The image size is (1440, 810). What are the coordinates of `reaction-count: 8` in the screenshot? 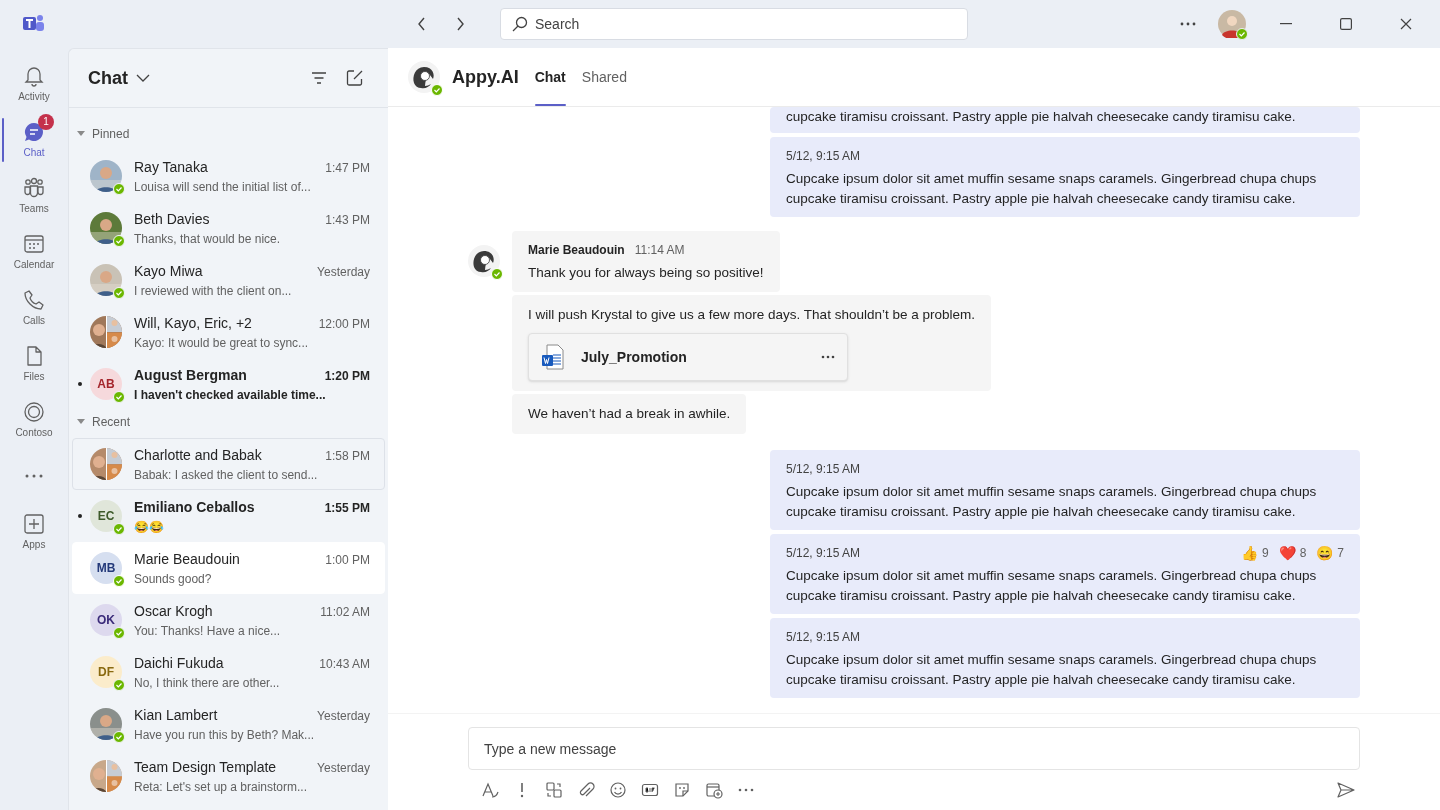 It's located at (1303, 553).